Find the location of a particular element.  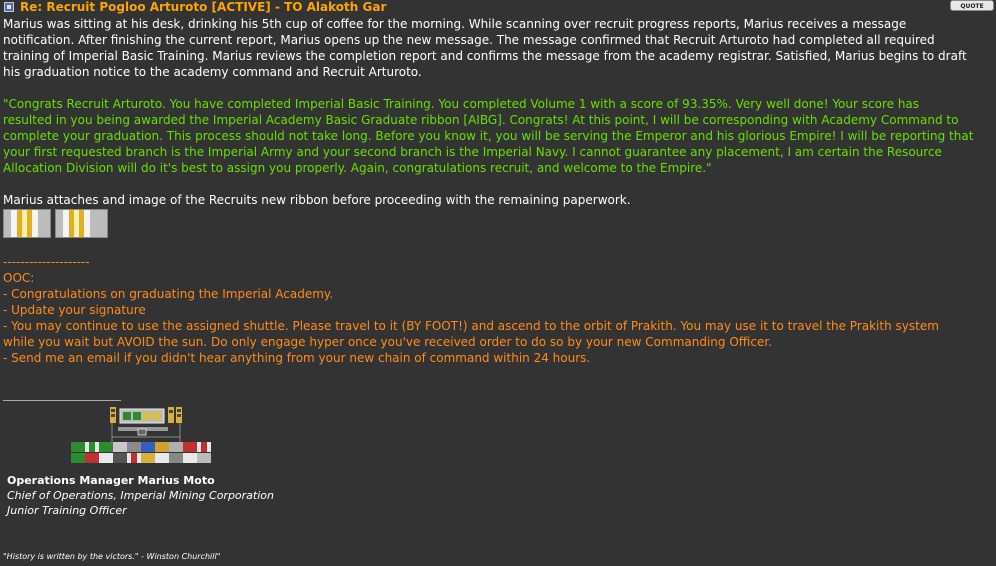

rank-insignia-image is located at coordinates (146, 425).